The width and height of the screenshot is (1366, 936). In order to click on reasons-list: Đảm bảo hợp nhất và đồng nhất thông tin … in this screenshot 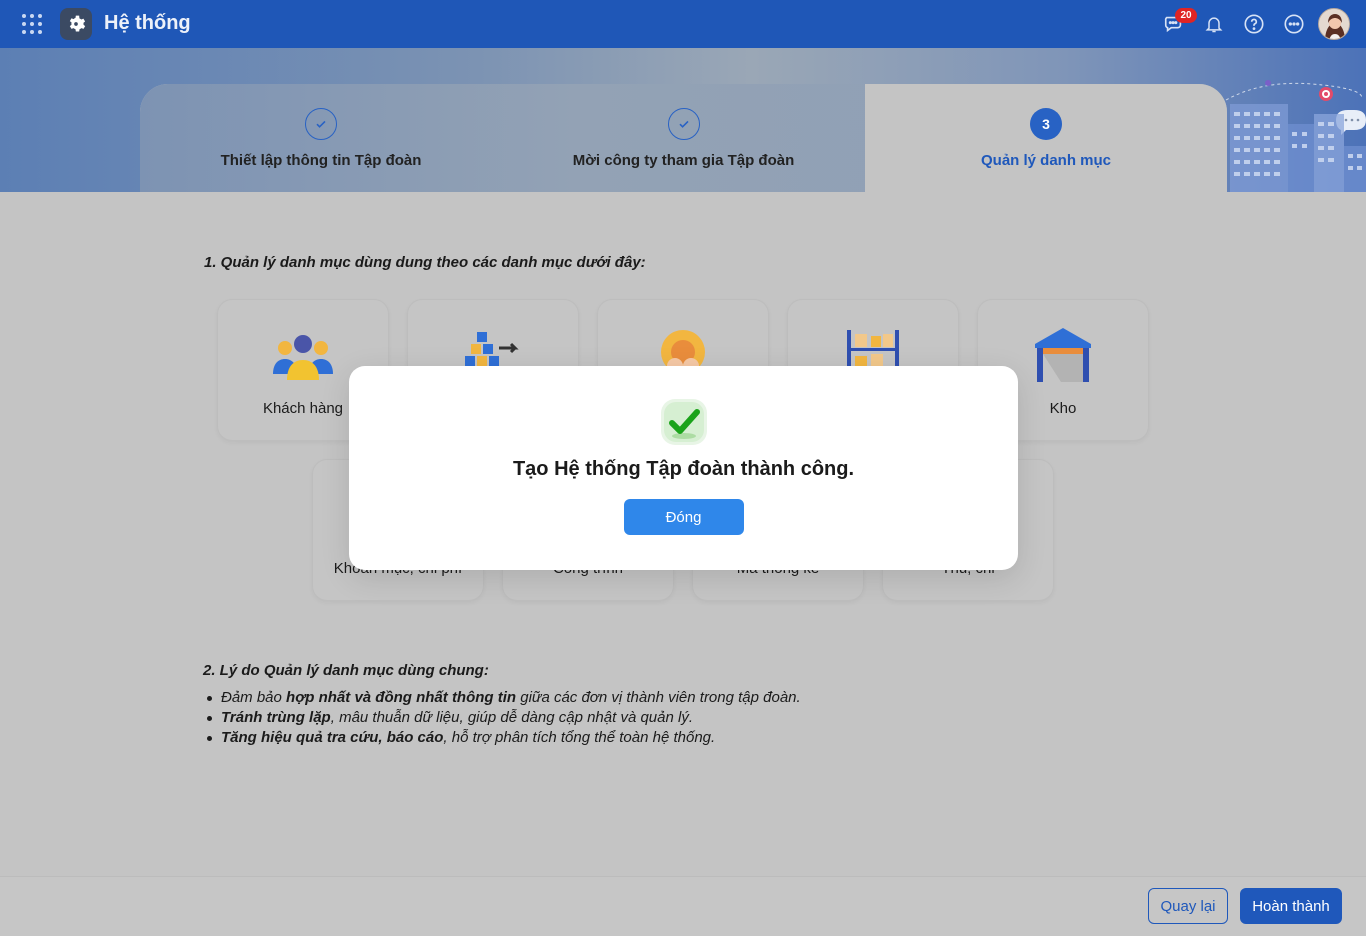, I will do `click(654, 718)`.